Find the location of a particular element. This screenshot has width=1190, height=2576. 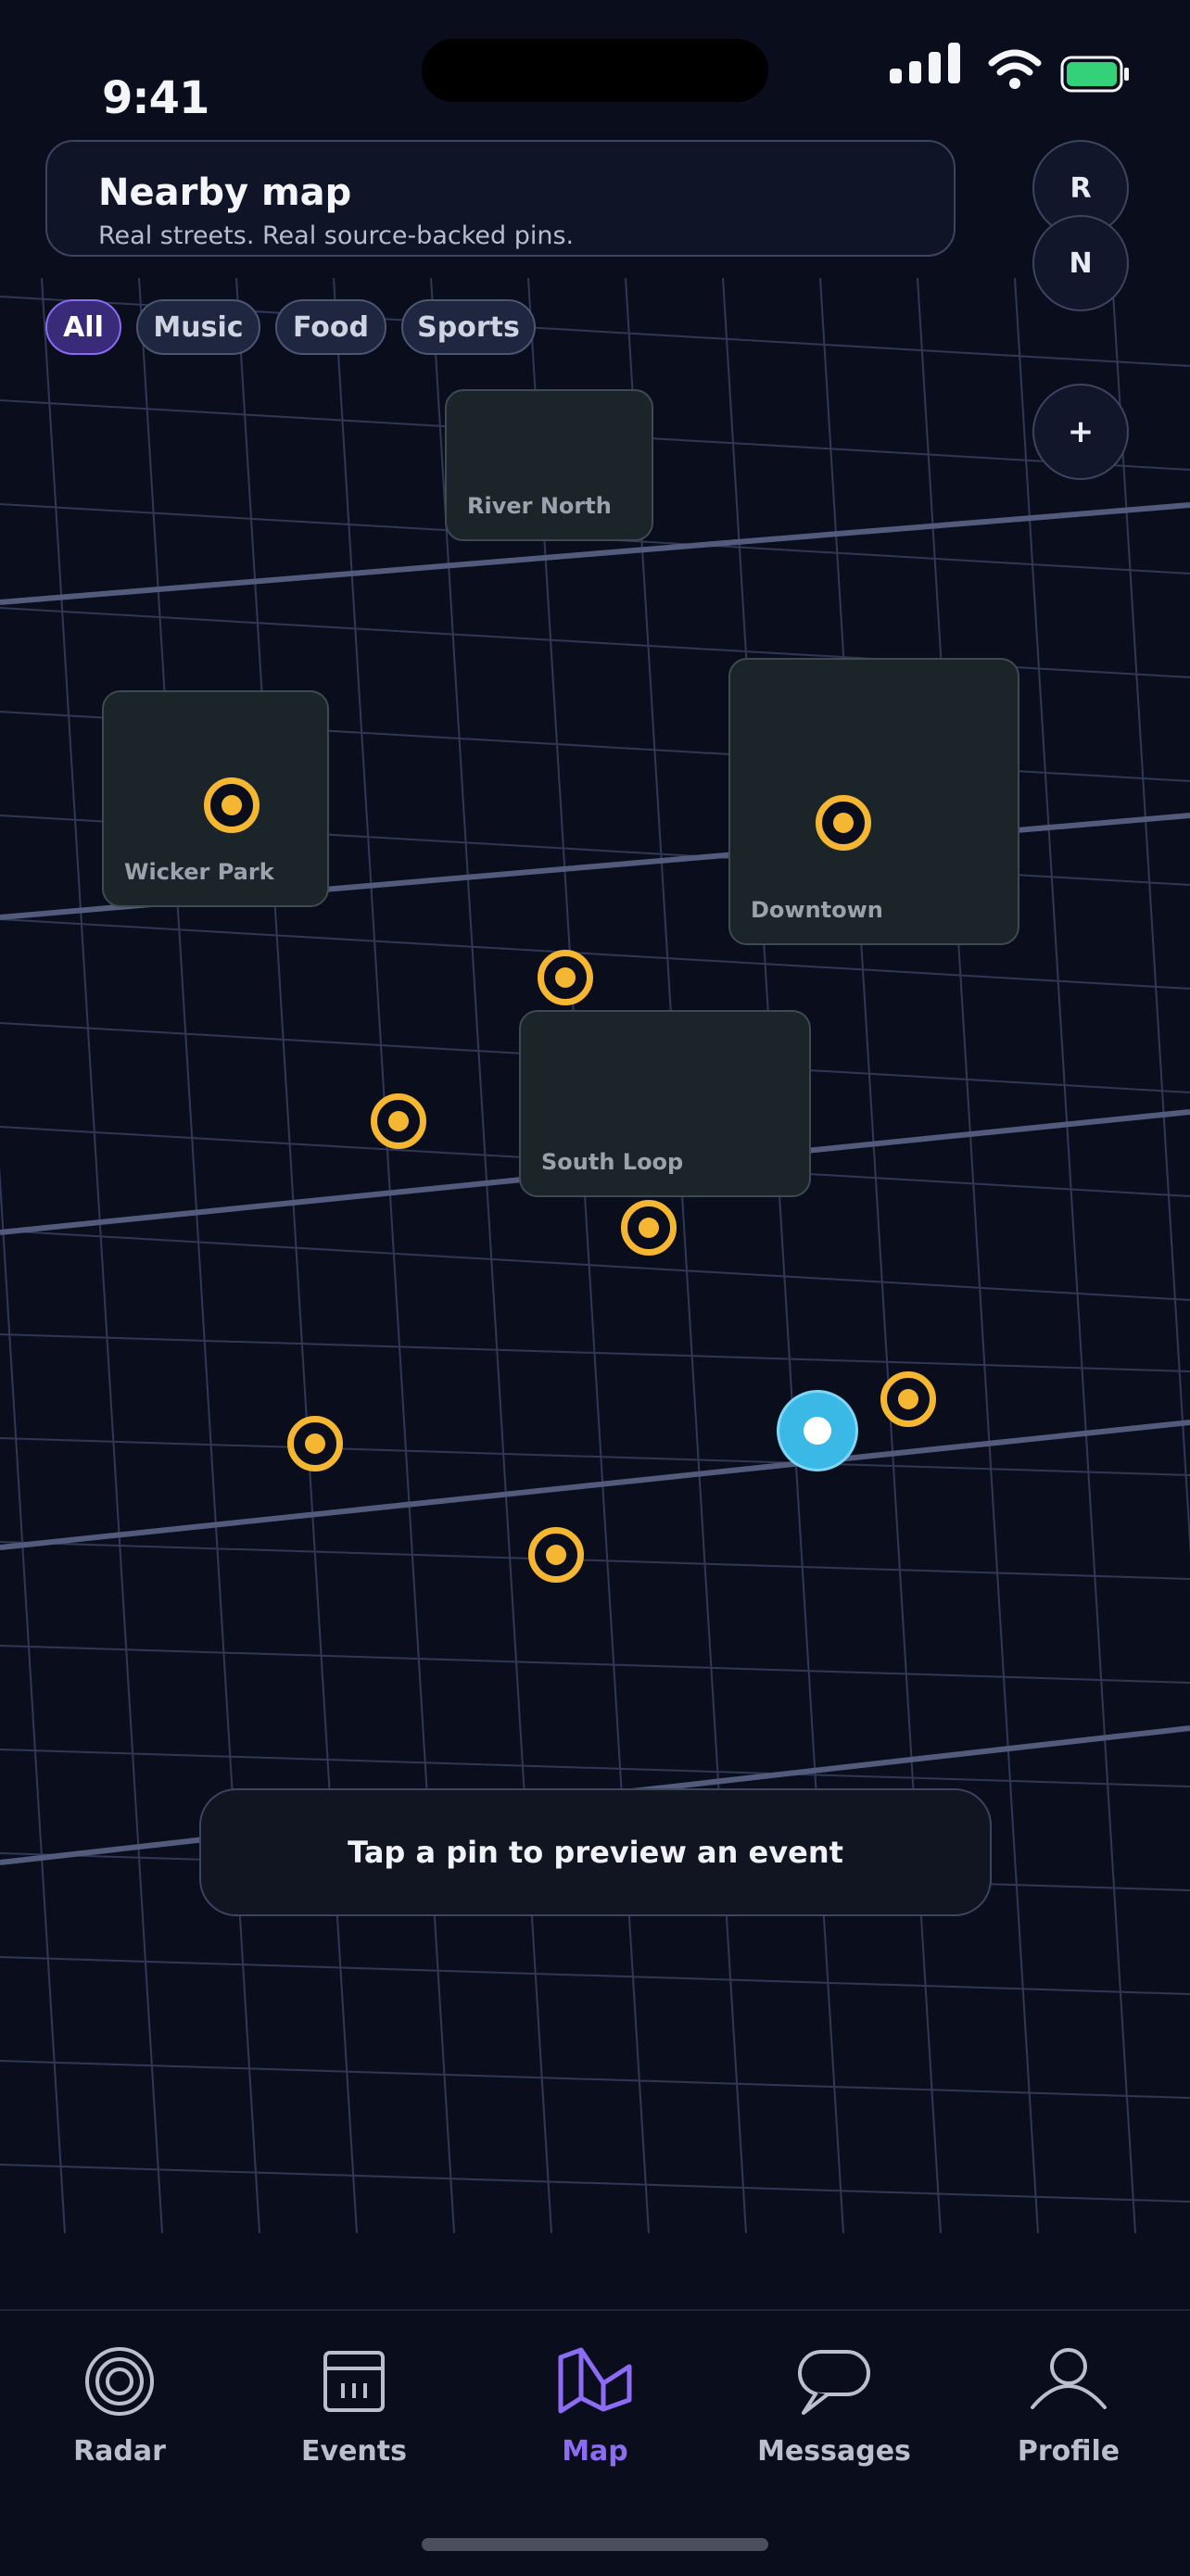

user-location-marker is located at coordinates (817, 1430).